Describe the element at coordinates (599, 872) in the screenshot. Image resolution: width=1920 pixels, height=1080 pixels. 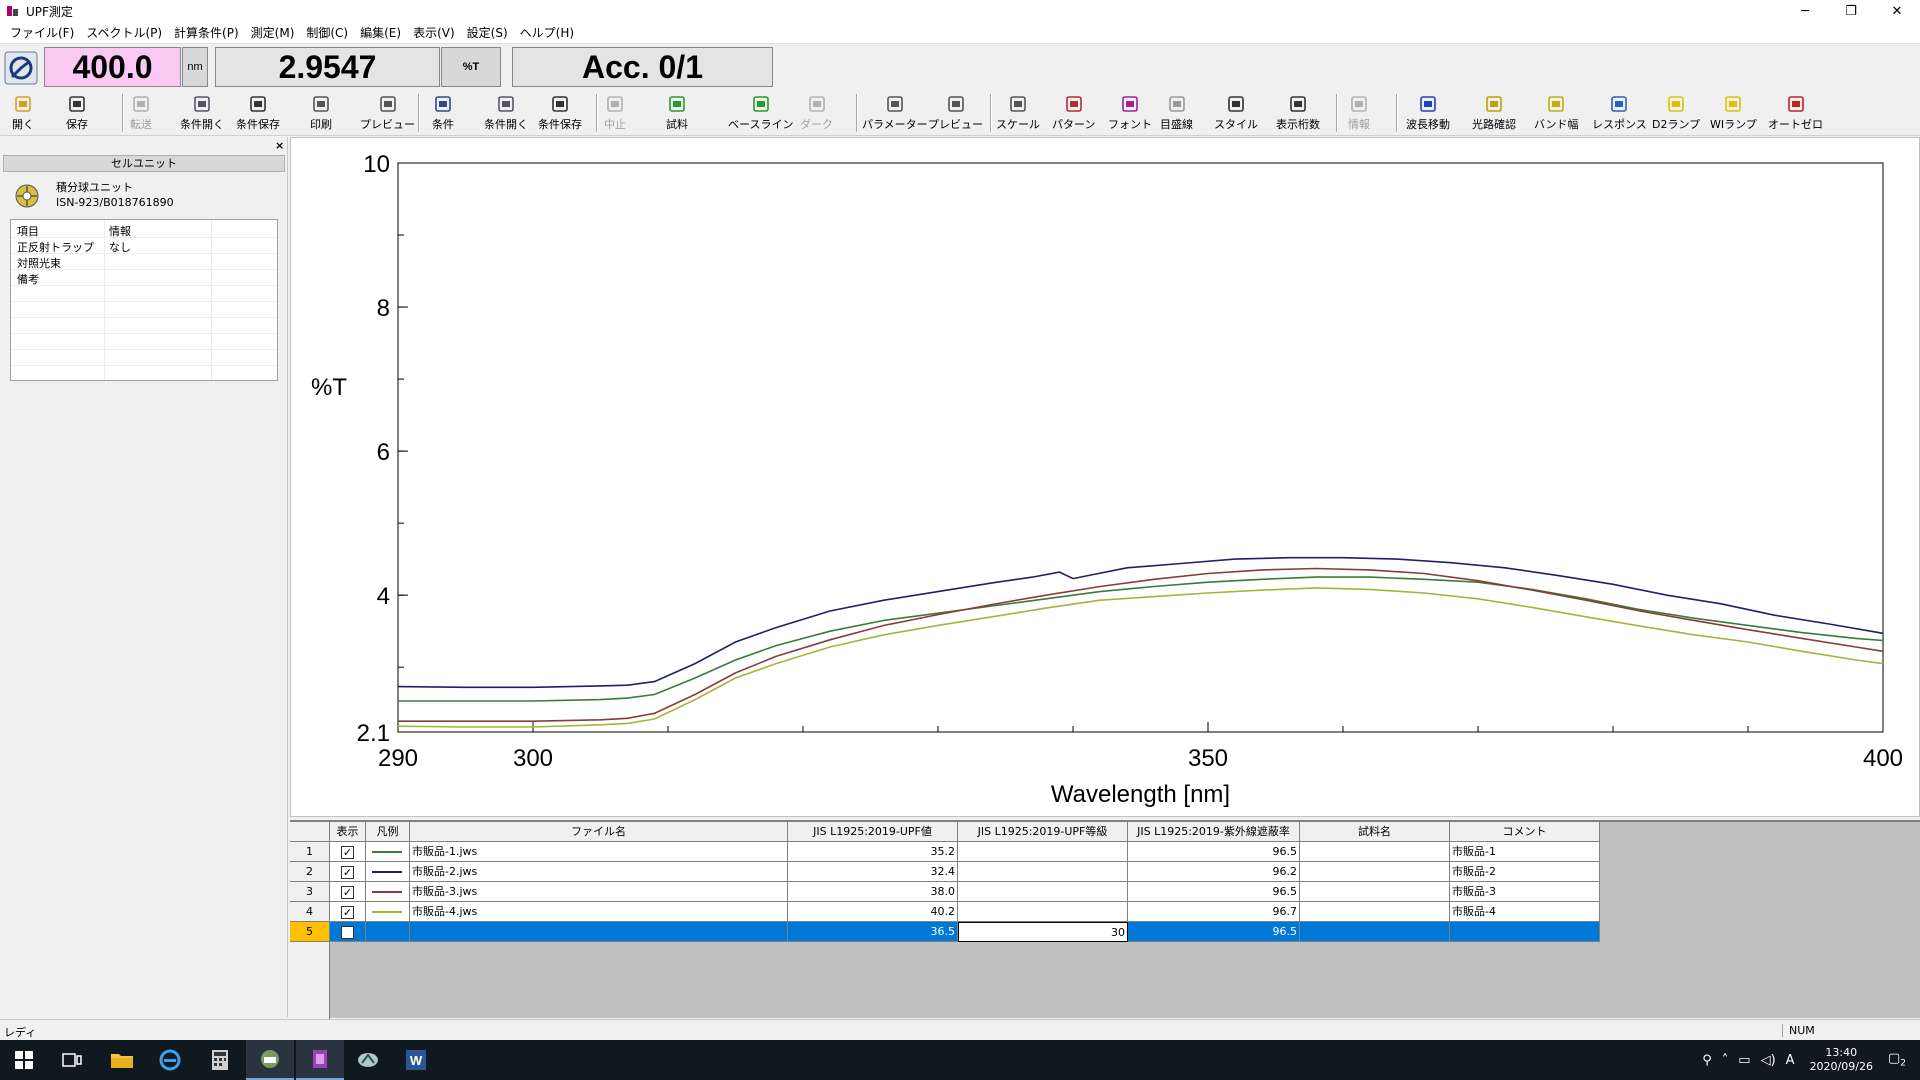
I see `cell-file: 市販品-2.jws` at that location.